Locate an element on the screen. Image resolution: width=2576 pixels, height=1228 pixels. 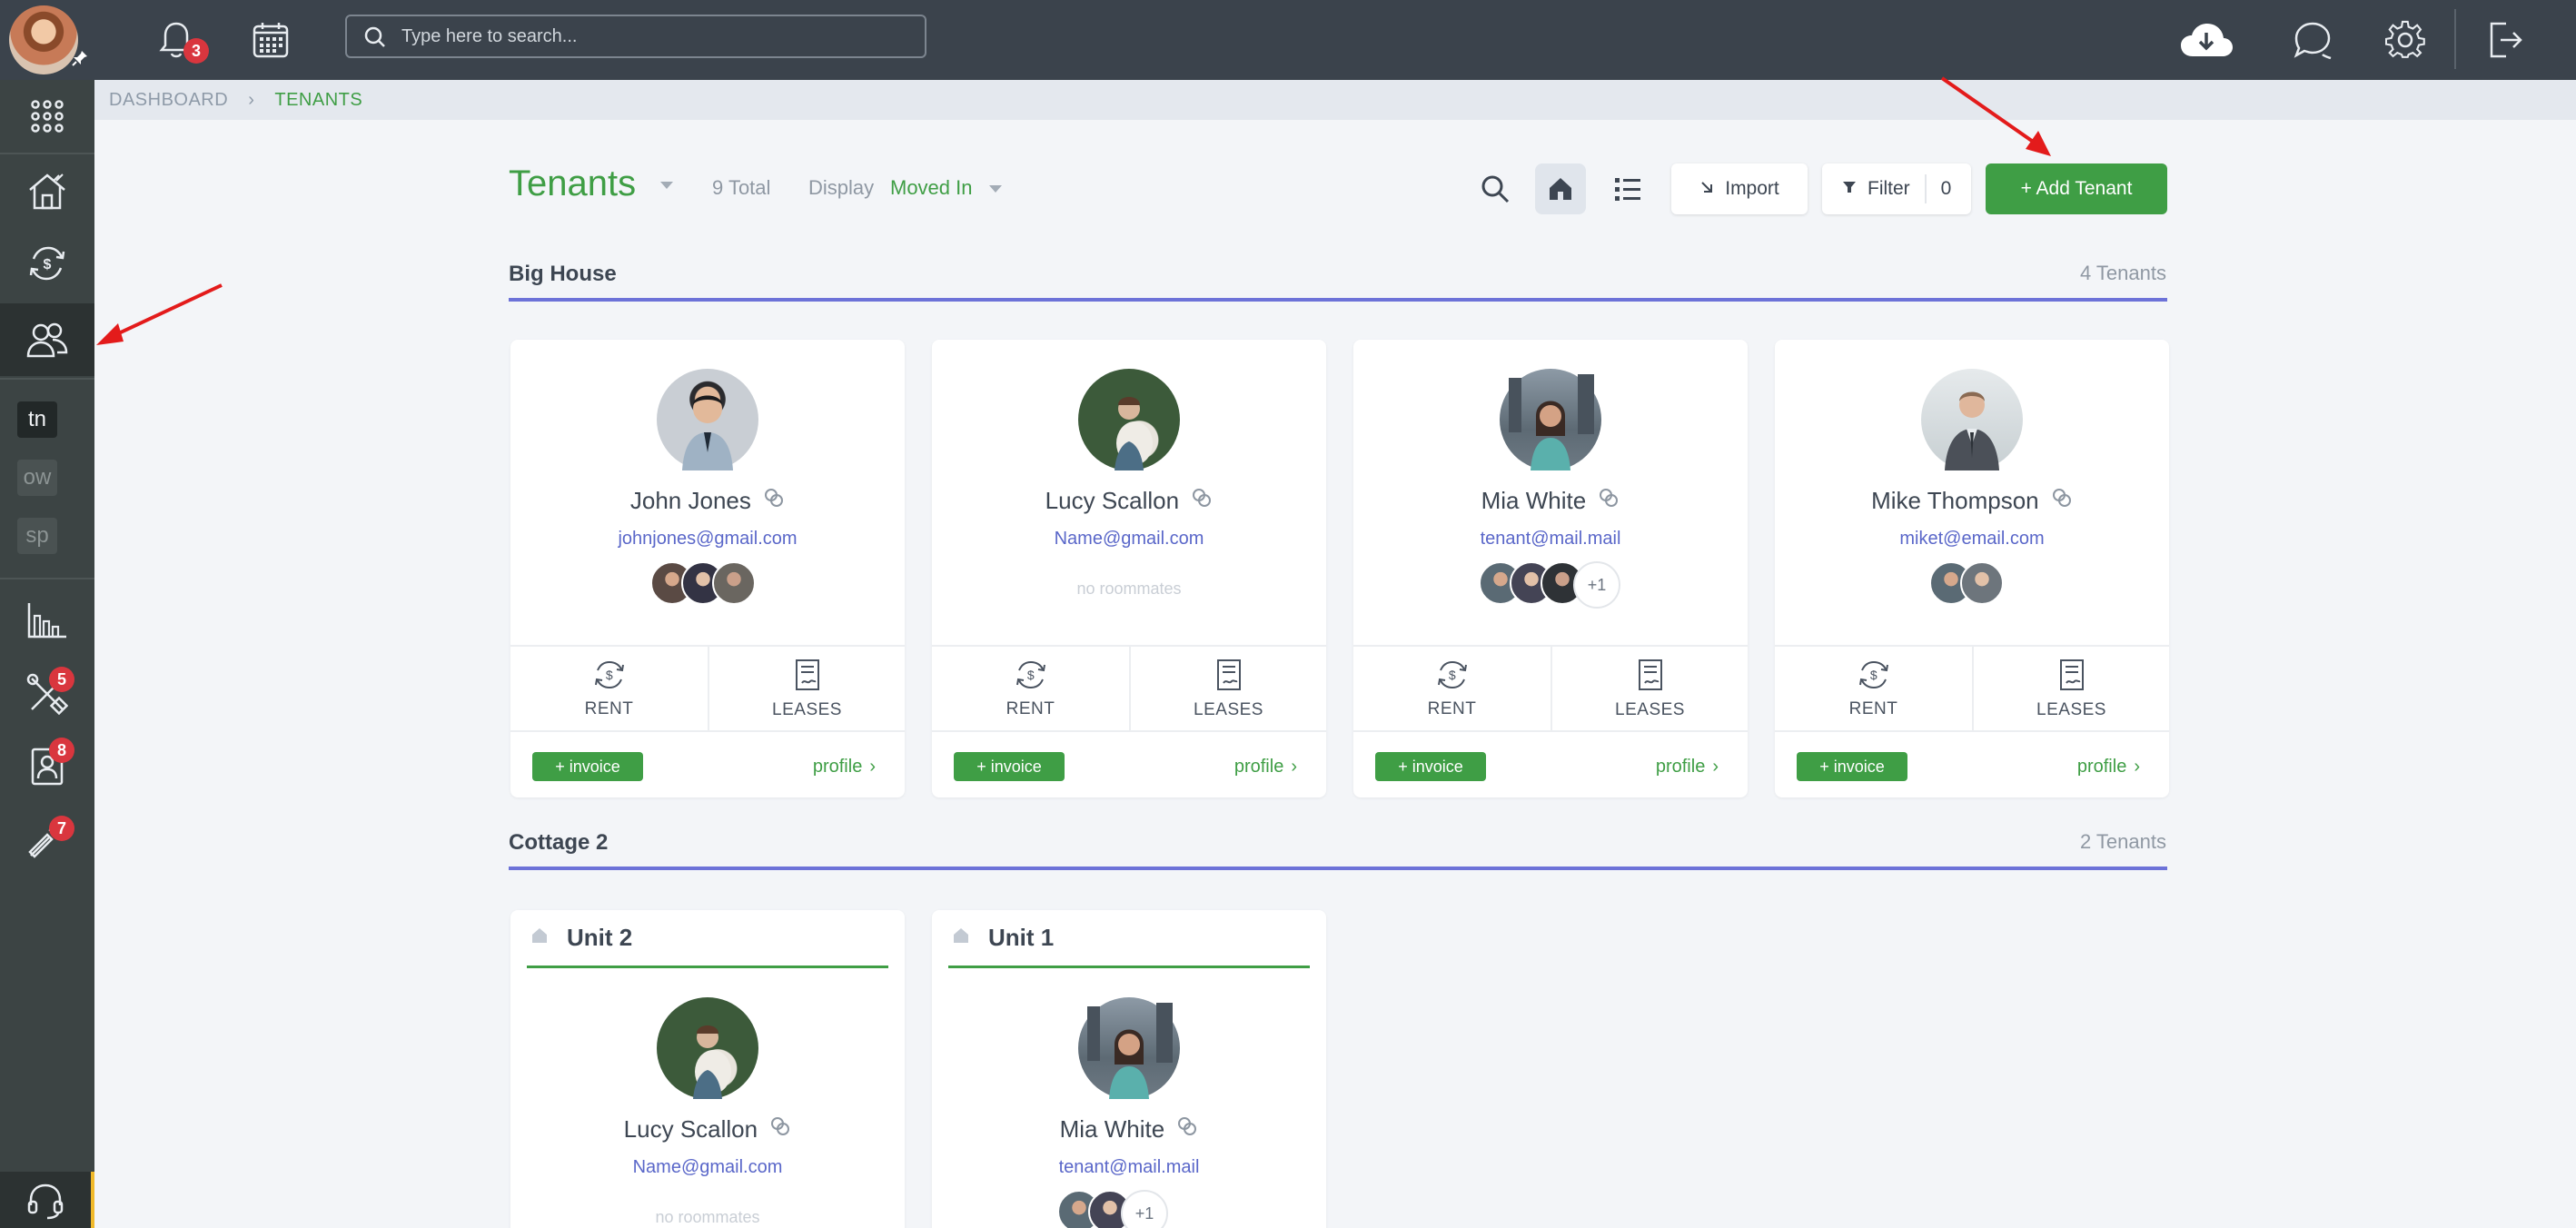
cloud-download-icon is located at coordinates (2206, 40).